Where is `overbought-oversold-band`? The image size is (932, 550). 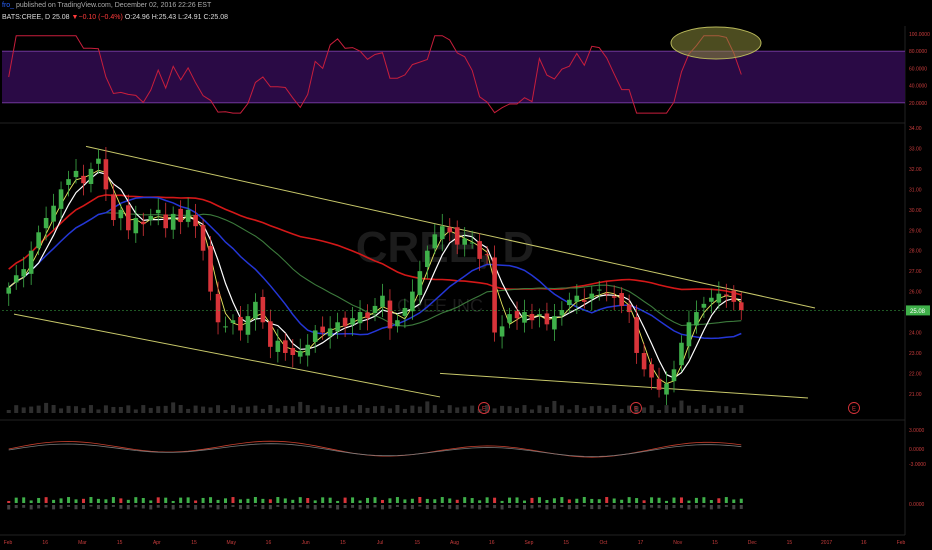 overbought-oversold-band is located at coordinates (453, 77).